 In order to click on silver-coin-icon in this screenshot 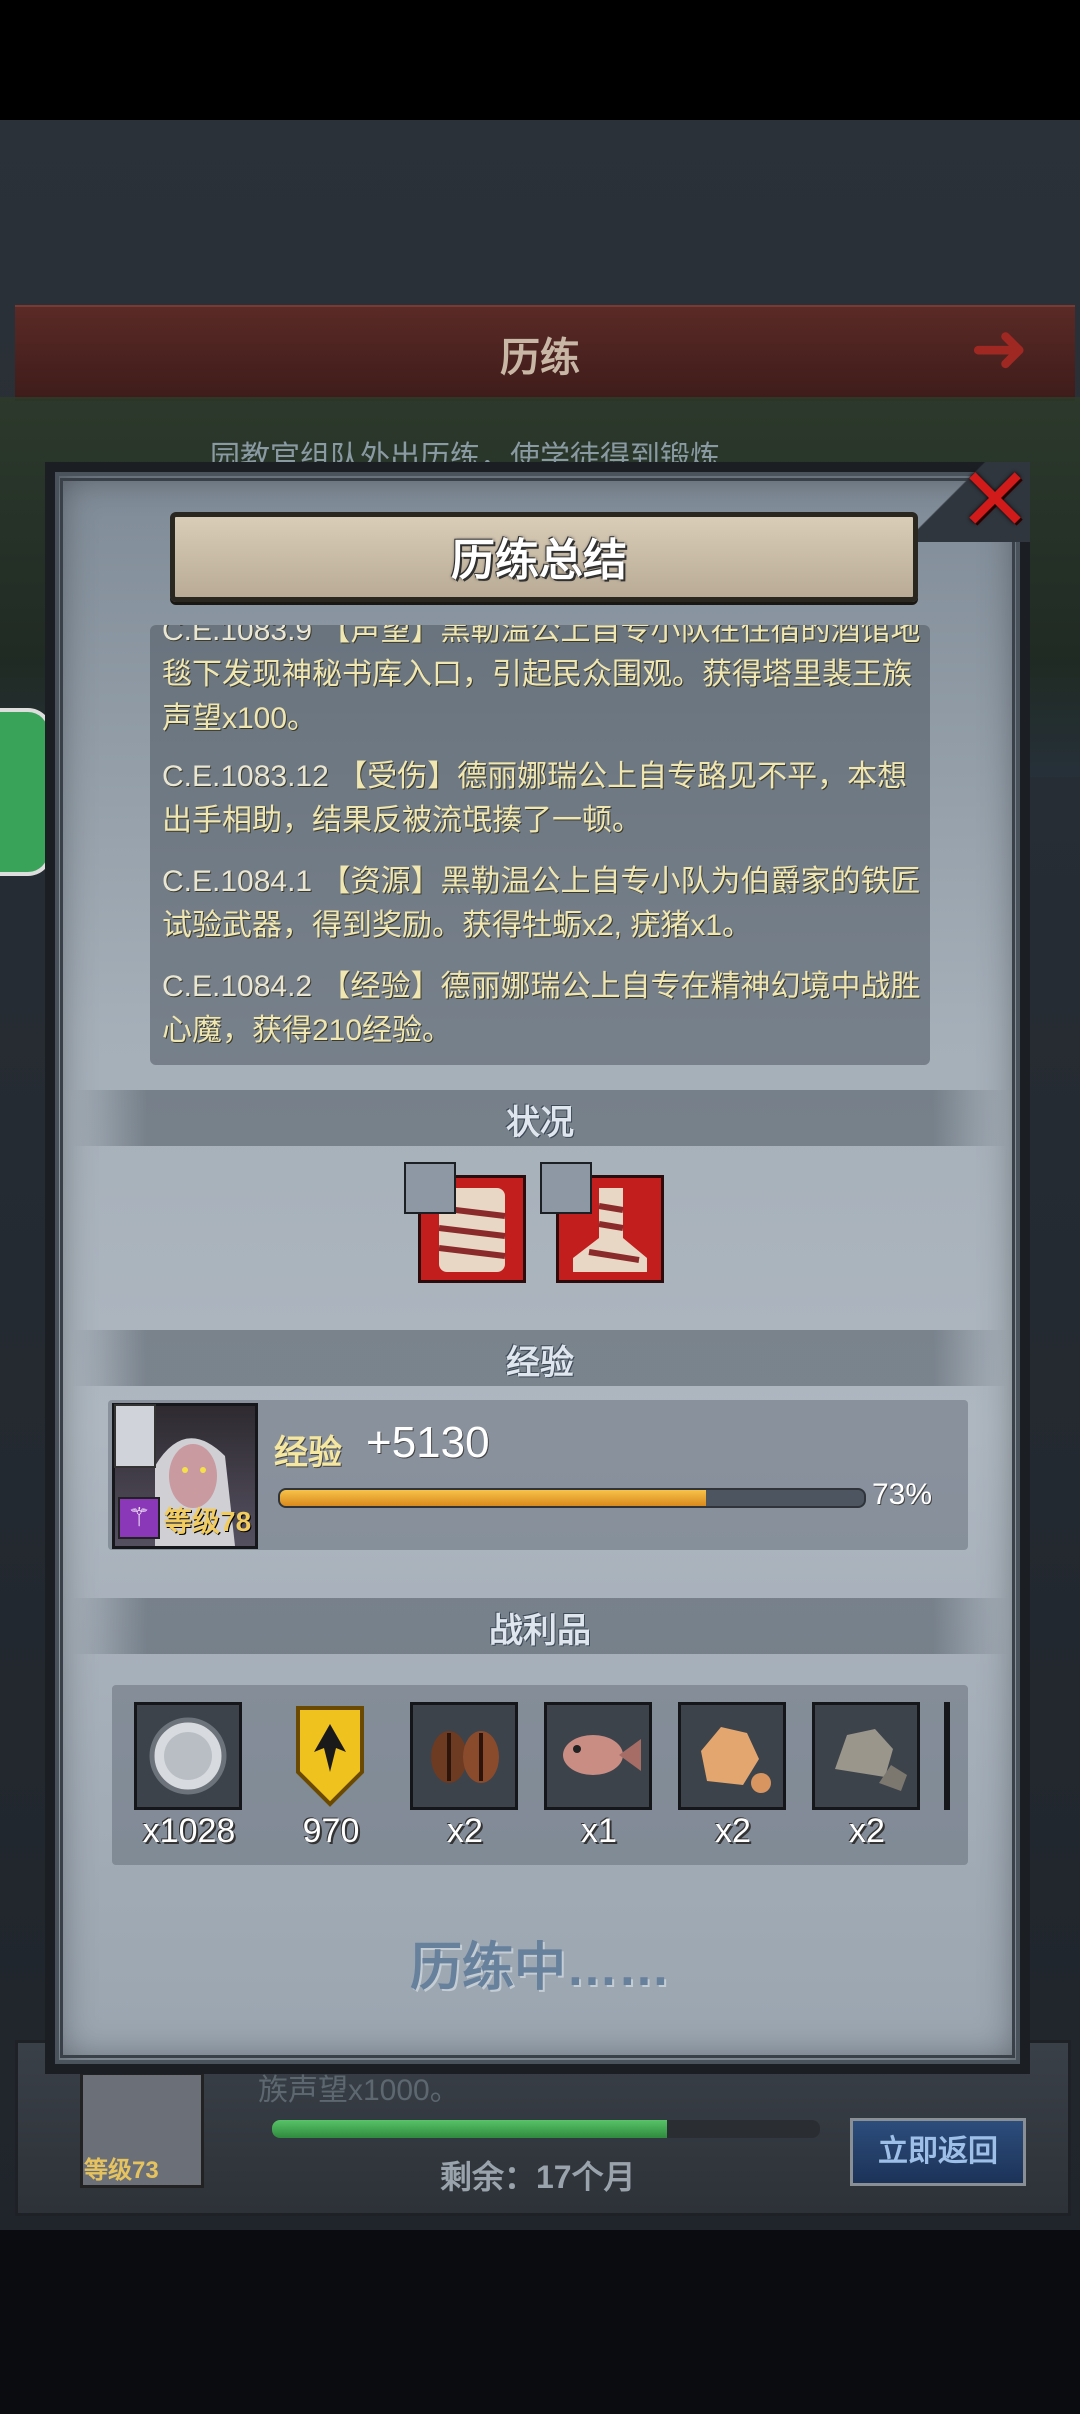, I will do `click(188, 1756)`.